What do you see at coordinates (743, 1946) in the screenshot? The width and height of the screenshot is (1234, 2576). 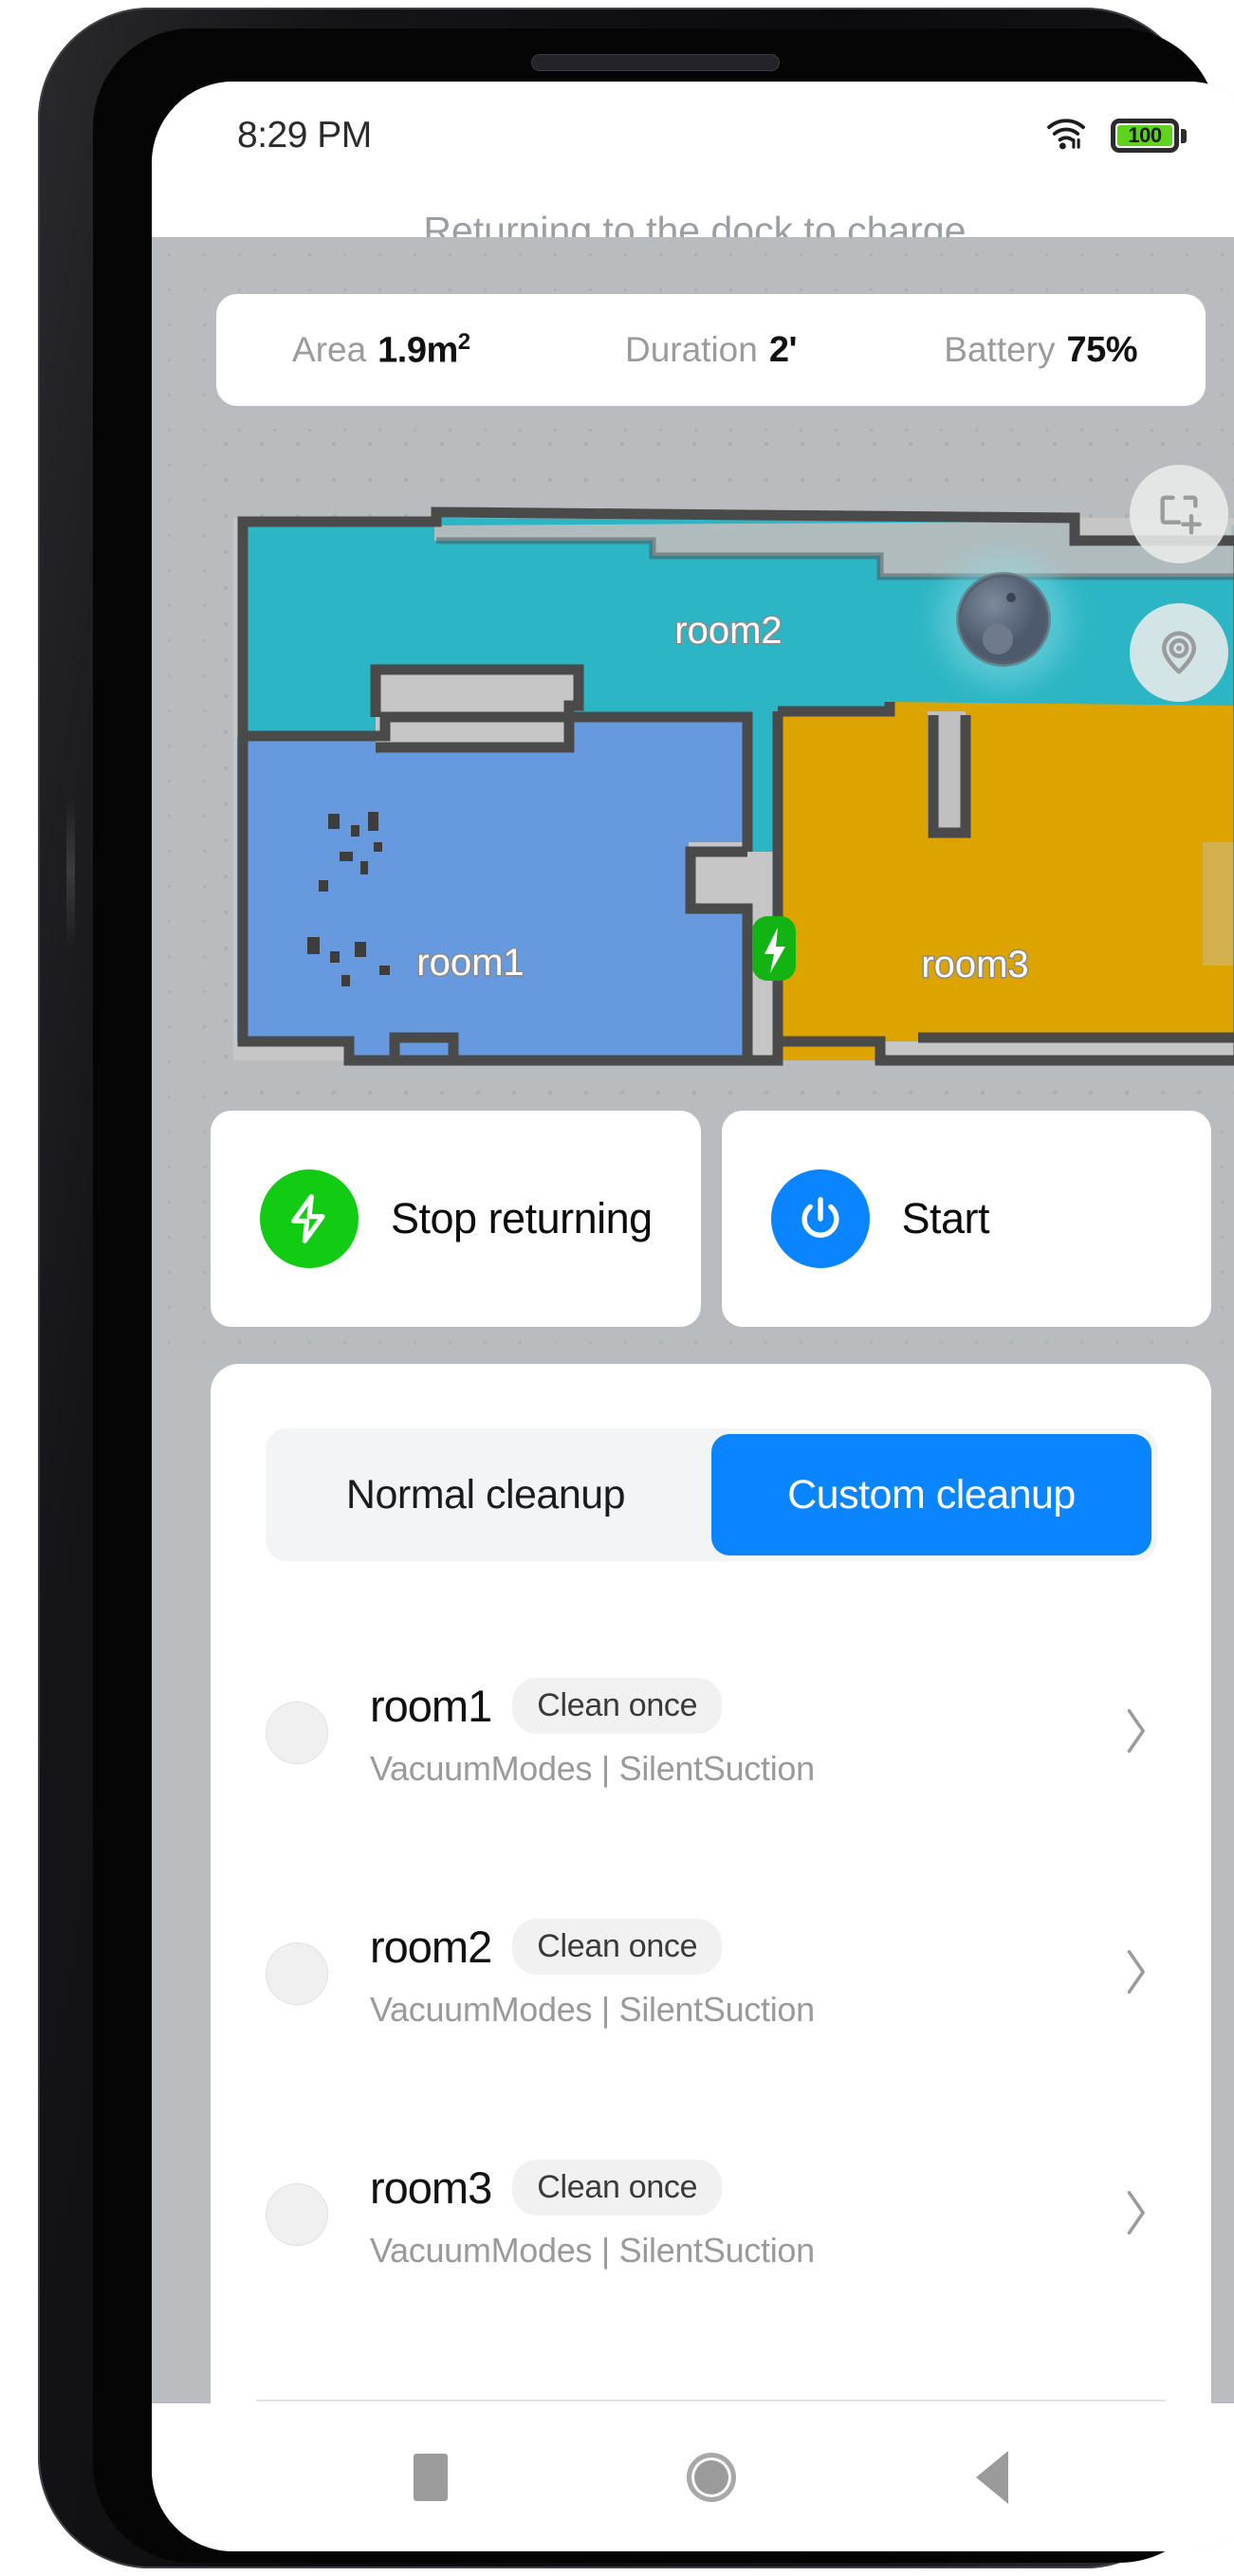 I see `room-item-header: room2 Clean once` at bounding box center [743, 1946].